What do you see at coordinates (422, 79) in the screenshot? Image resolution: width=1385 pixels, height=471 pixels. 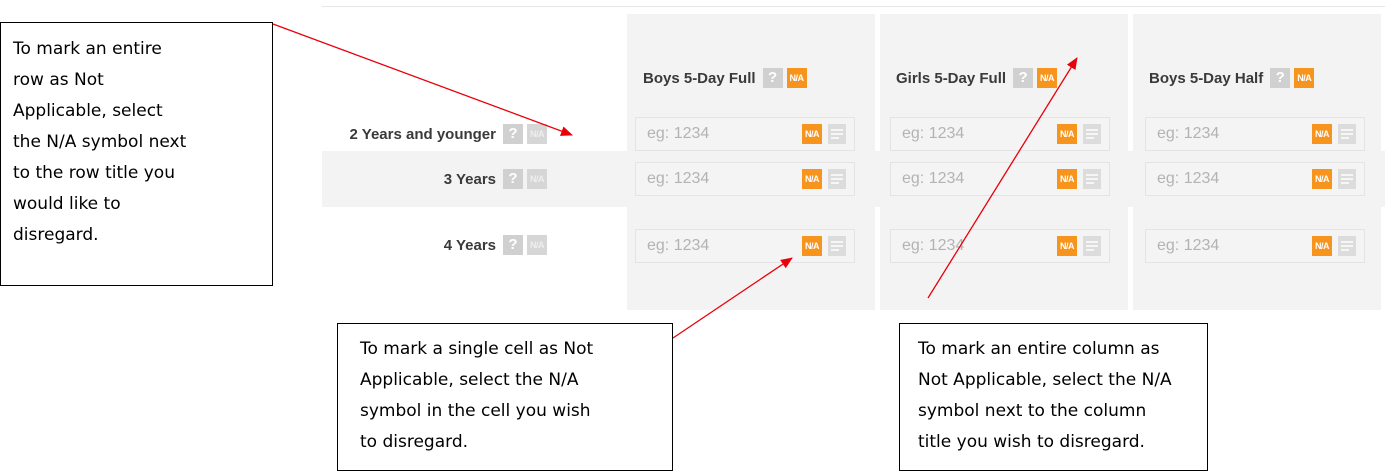 I see `arrow-to-row-na` at bounding box center [422, 79].